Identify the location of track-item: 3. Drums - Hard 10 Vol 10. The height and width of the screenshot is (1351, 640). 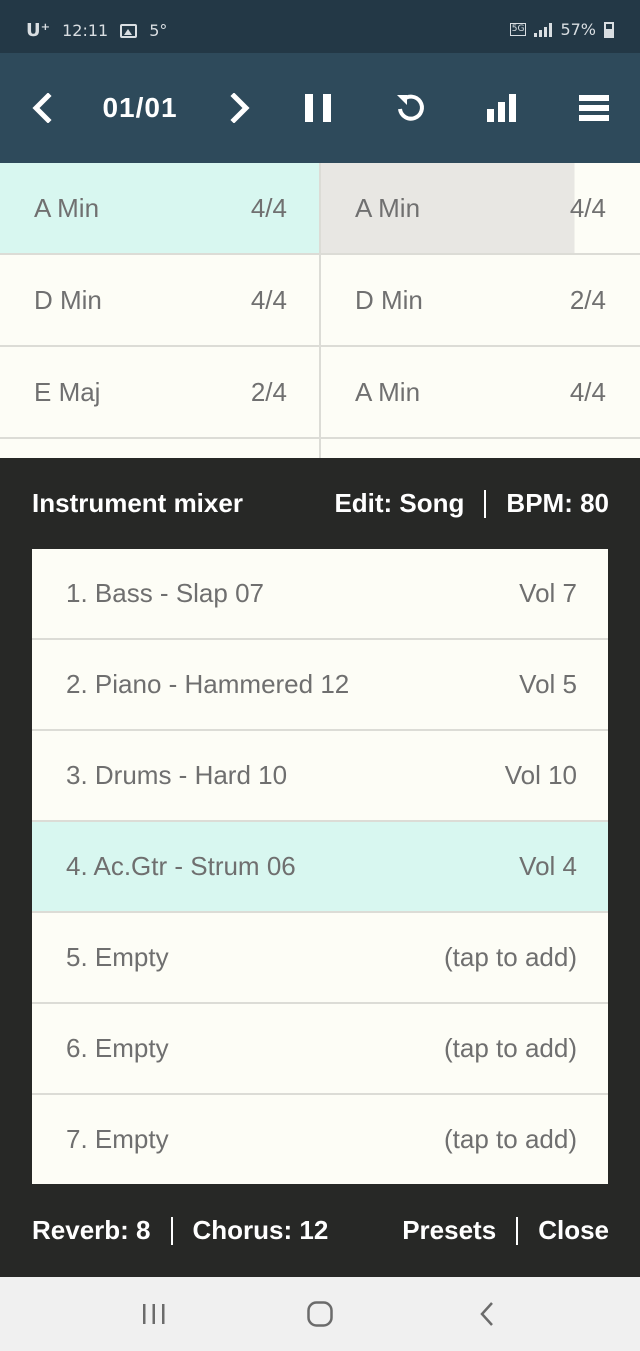
(320, 776).